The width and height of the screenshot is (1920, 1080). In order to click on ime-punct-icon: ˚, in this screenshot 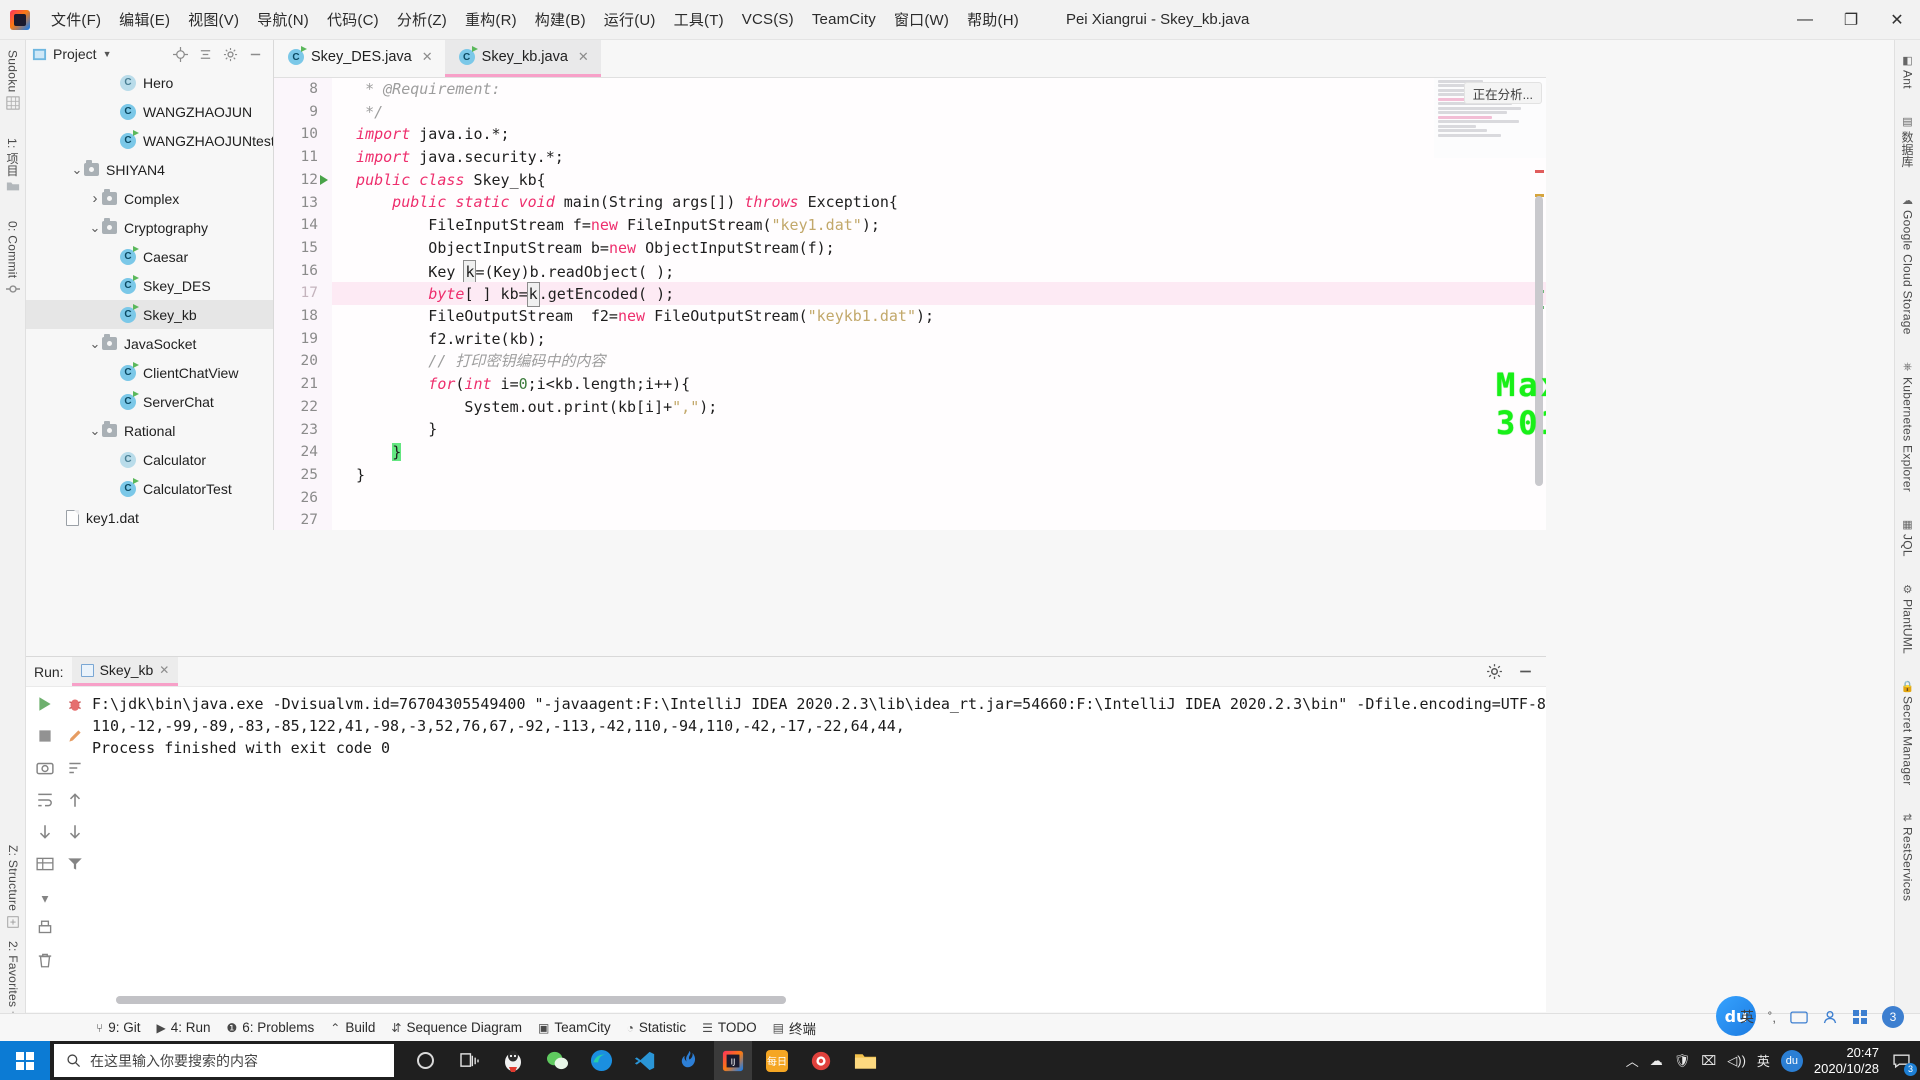, I will do `click(1772, 1017)`.